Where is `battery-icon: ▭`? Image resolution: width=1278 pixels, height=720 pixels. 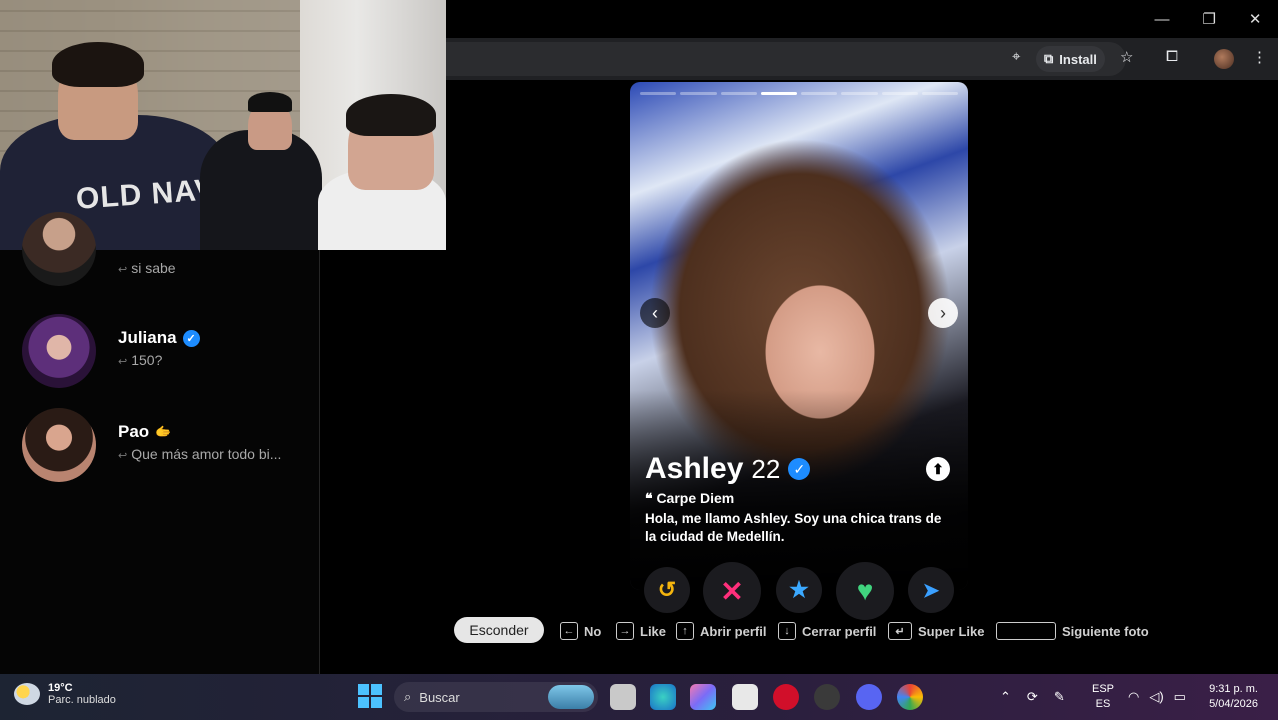 battery-icon: ▭ is located at coordinates (1179, 696).